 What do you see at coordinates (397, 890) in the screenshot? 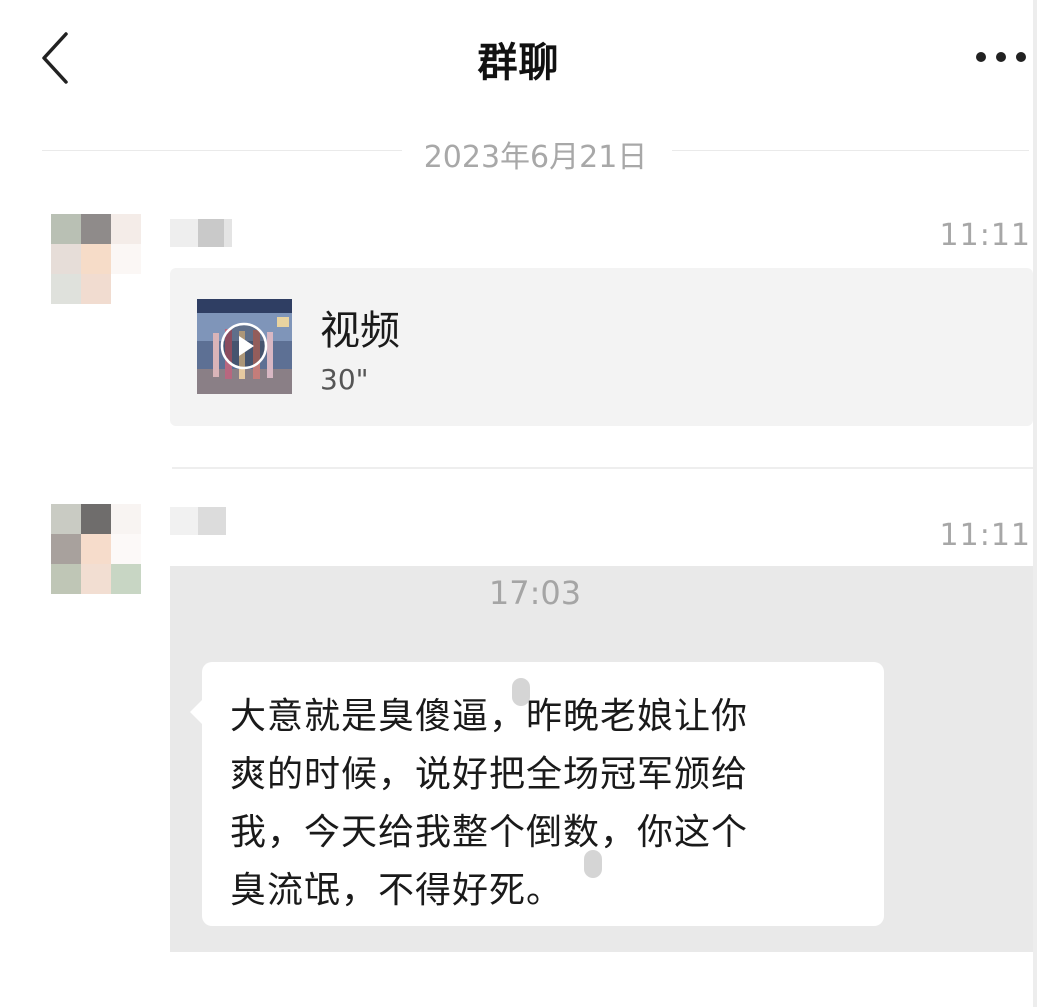
I see `text-line: 臭流氓，不得好死。` at bounding box center [397, 890].